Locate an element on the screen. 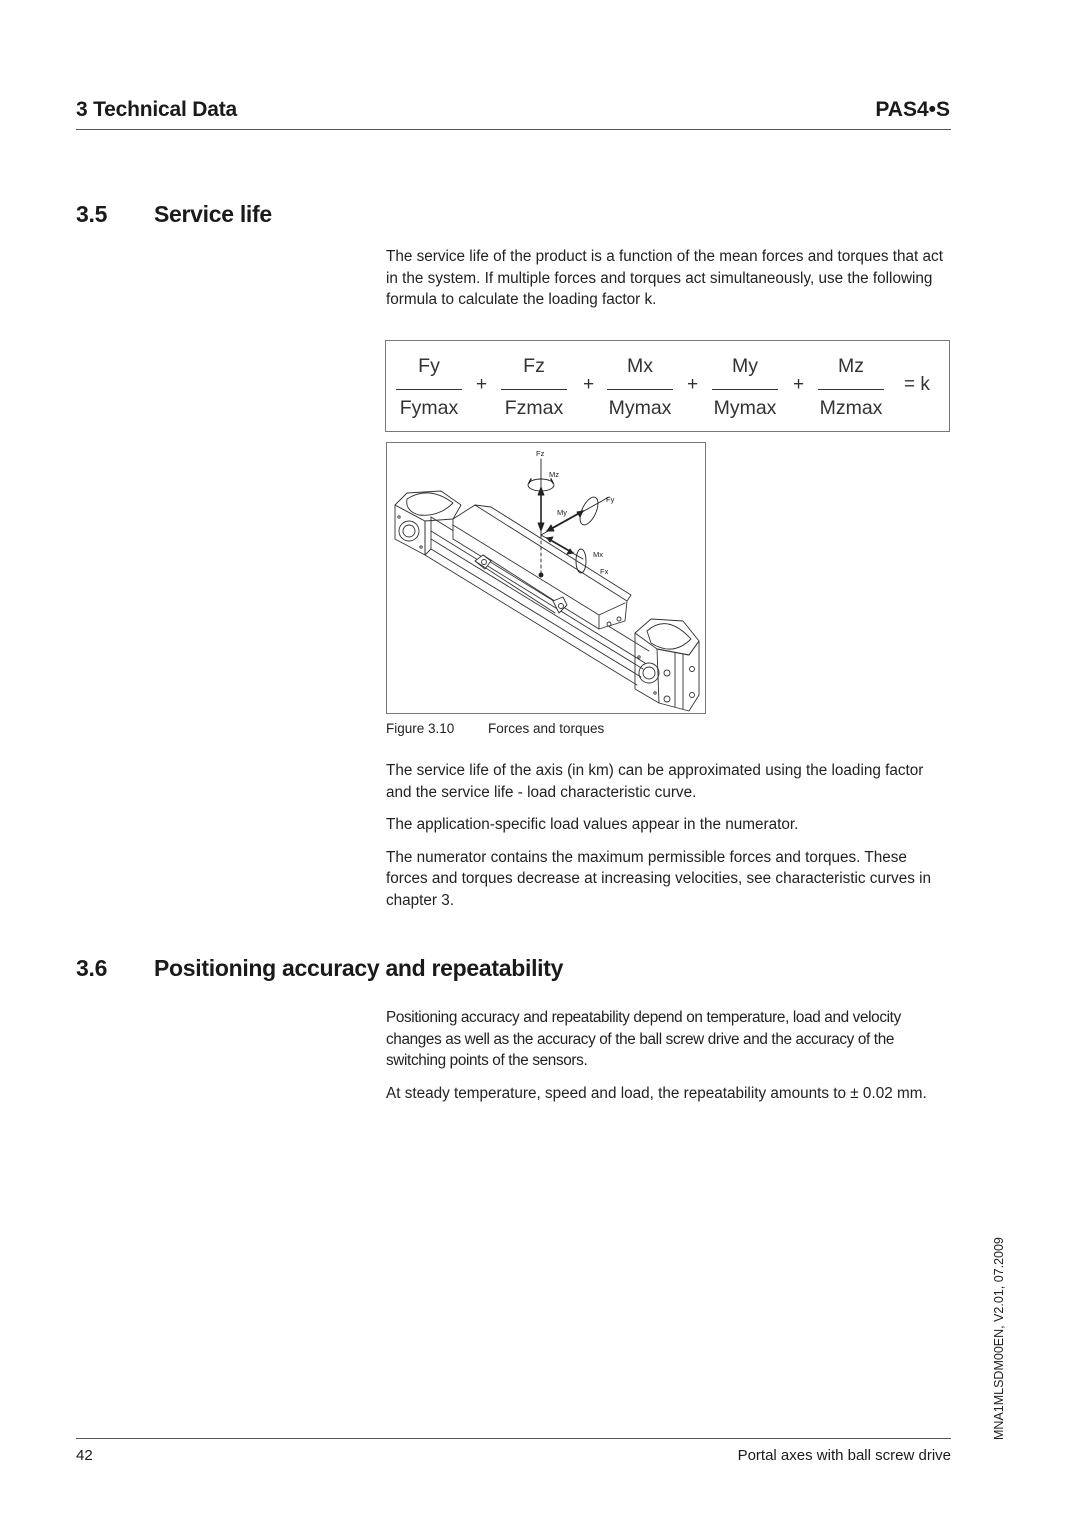  fraction-mz: Mz Mzmax is located at coordinates (851, 389).